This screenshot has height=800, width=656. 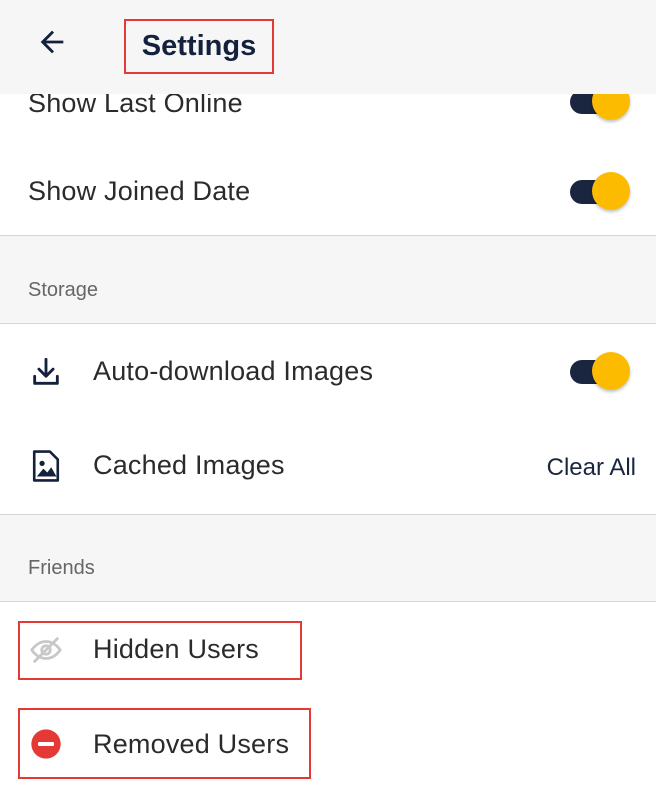 I want to click on setting-row-auto-download: Auto-download Images, so click(x=328, y=372).